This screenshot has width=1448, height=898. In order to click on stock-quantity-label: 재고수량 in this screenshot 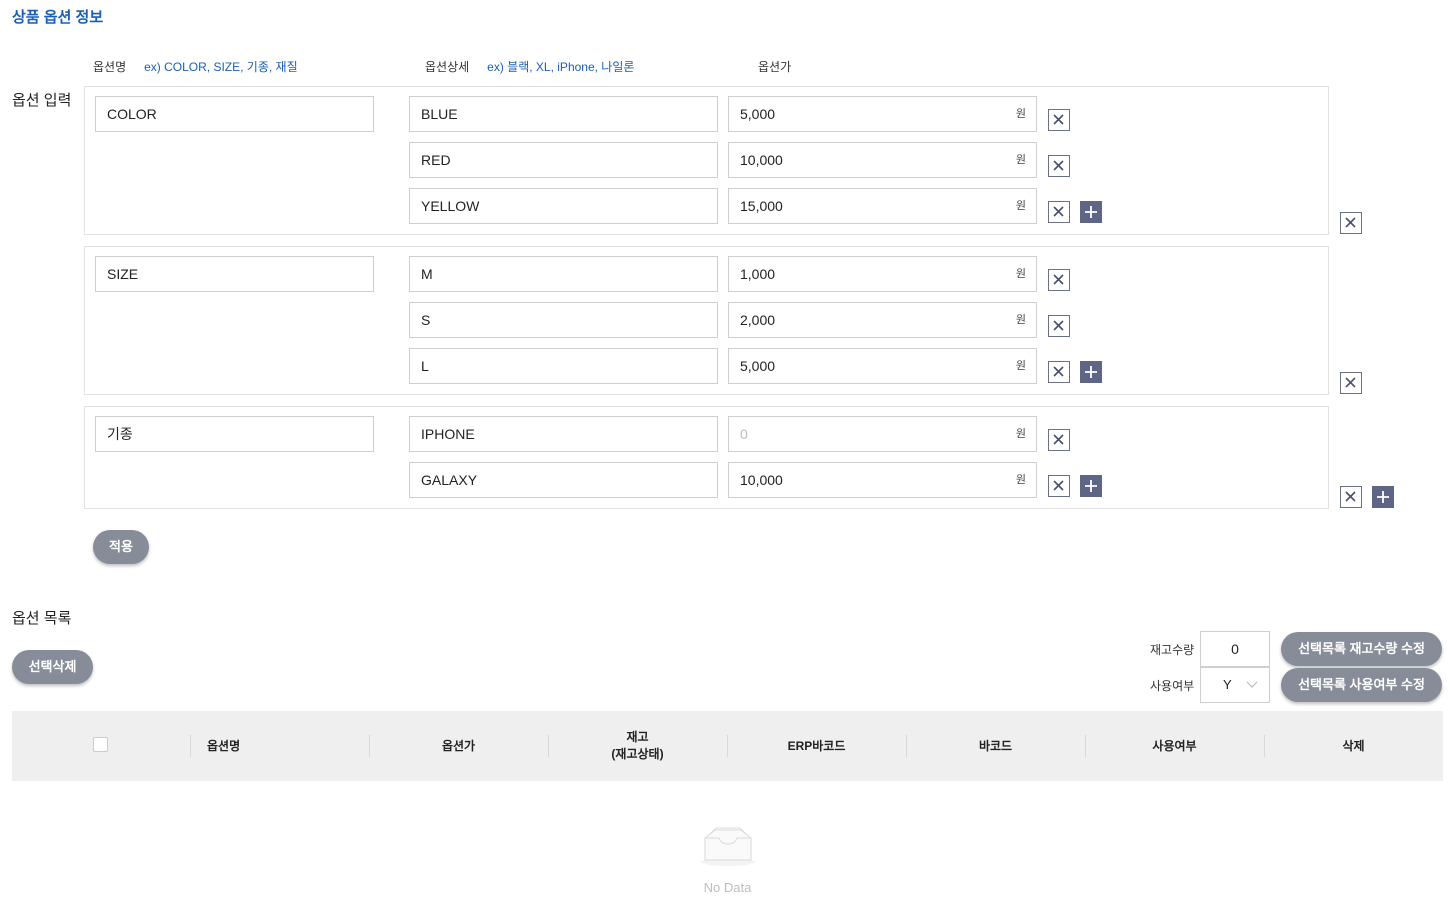, I will do `click(1172, 650)`.